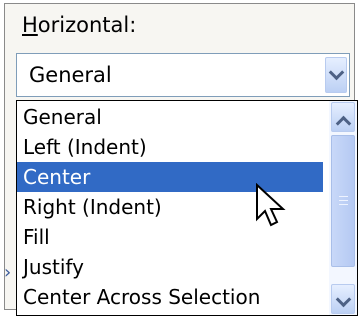  I want to click on arrow-cursor-icon, so click(271, 205).